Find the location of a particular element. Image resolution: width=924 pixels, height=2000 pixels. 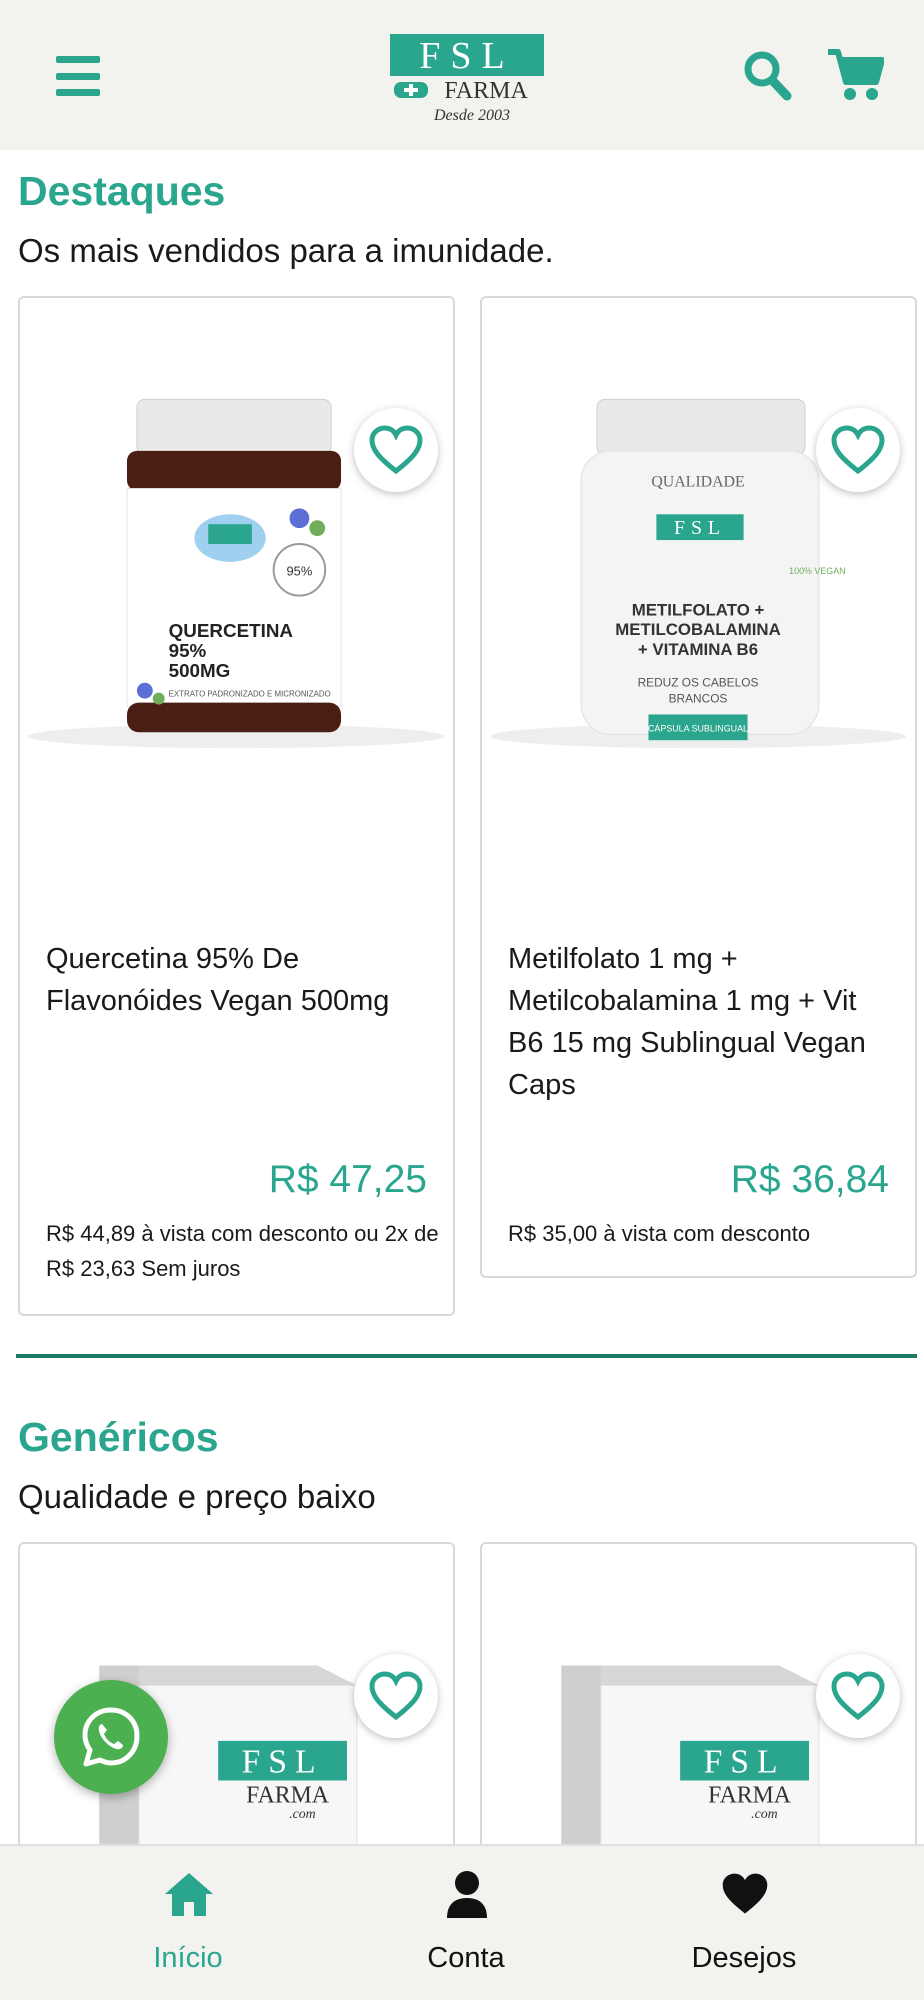

section-title-destaques: Destaques is located at coordinates (122, 191).